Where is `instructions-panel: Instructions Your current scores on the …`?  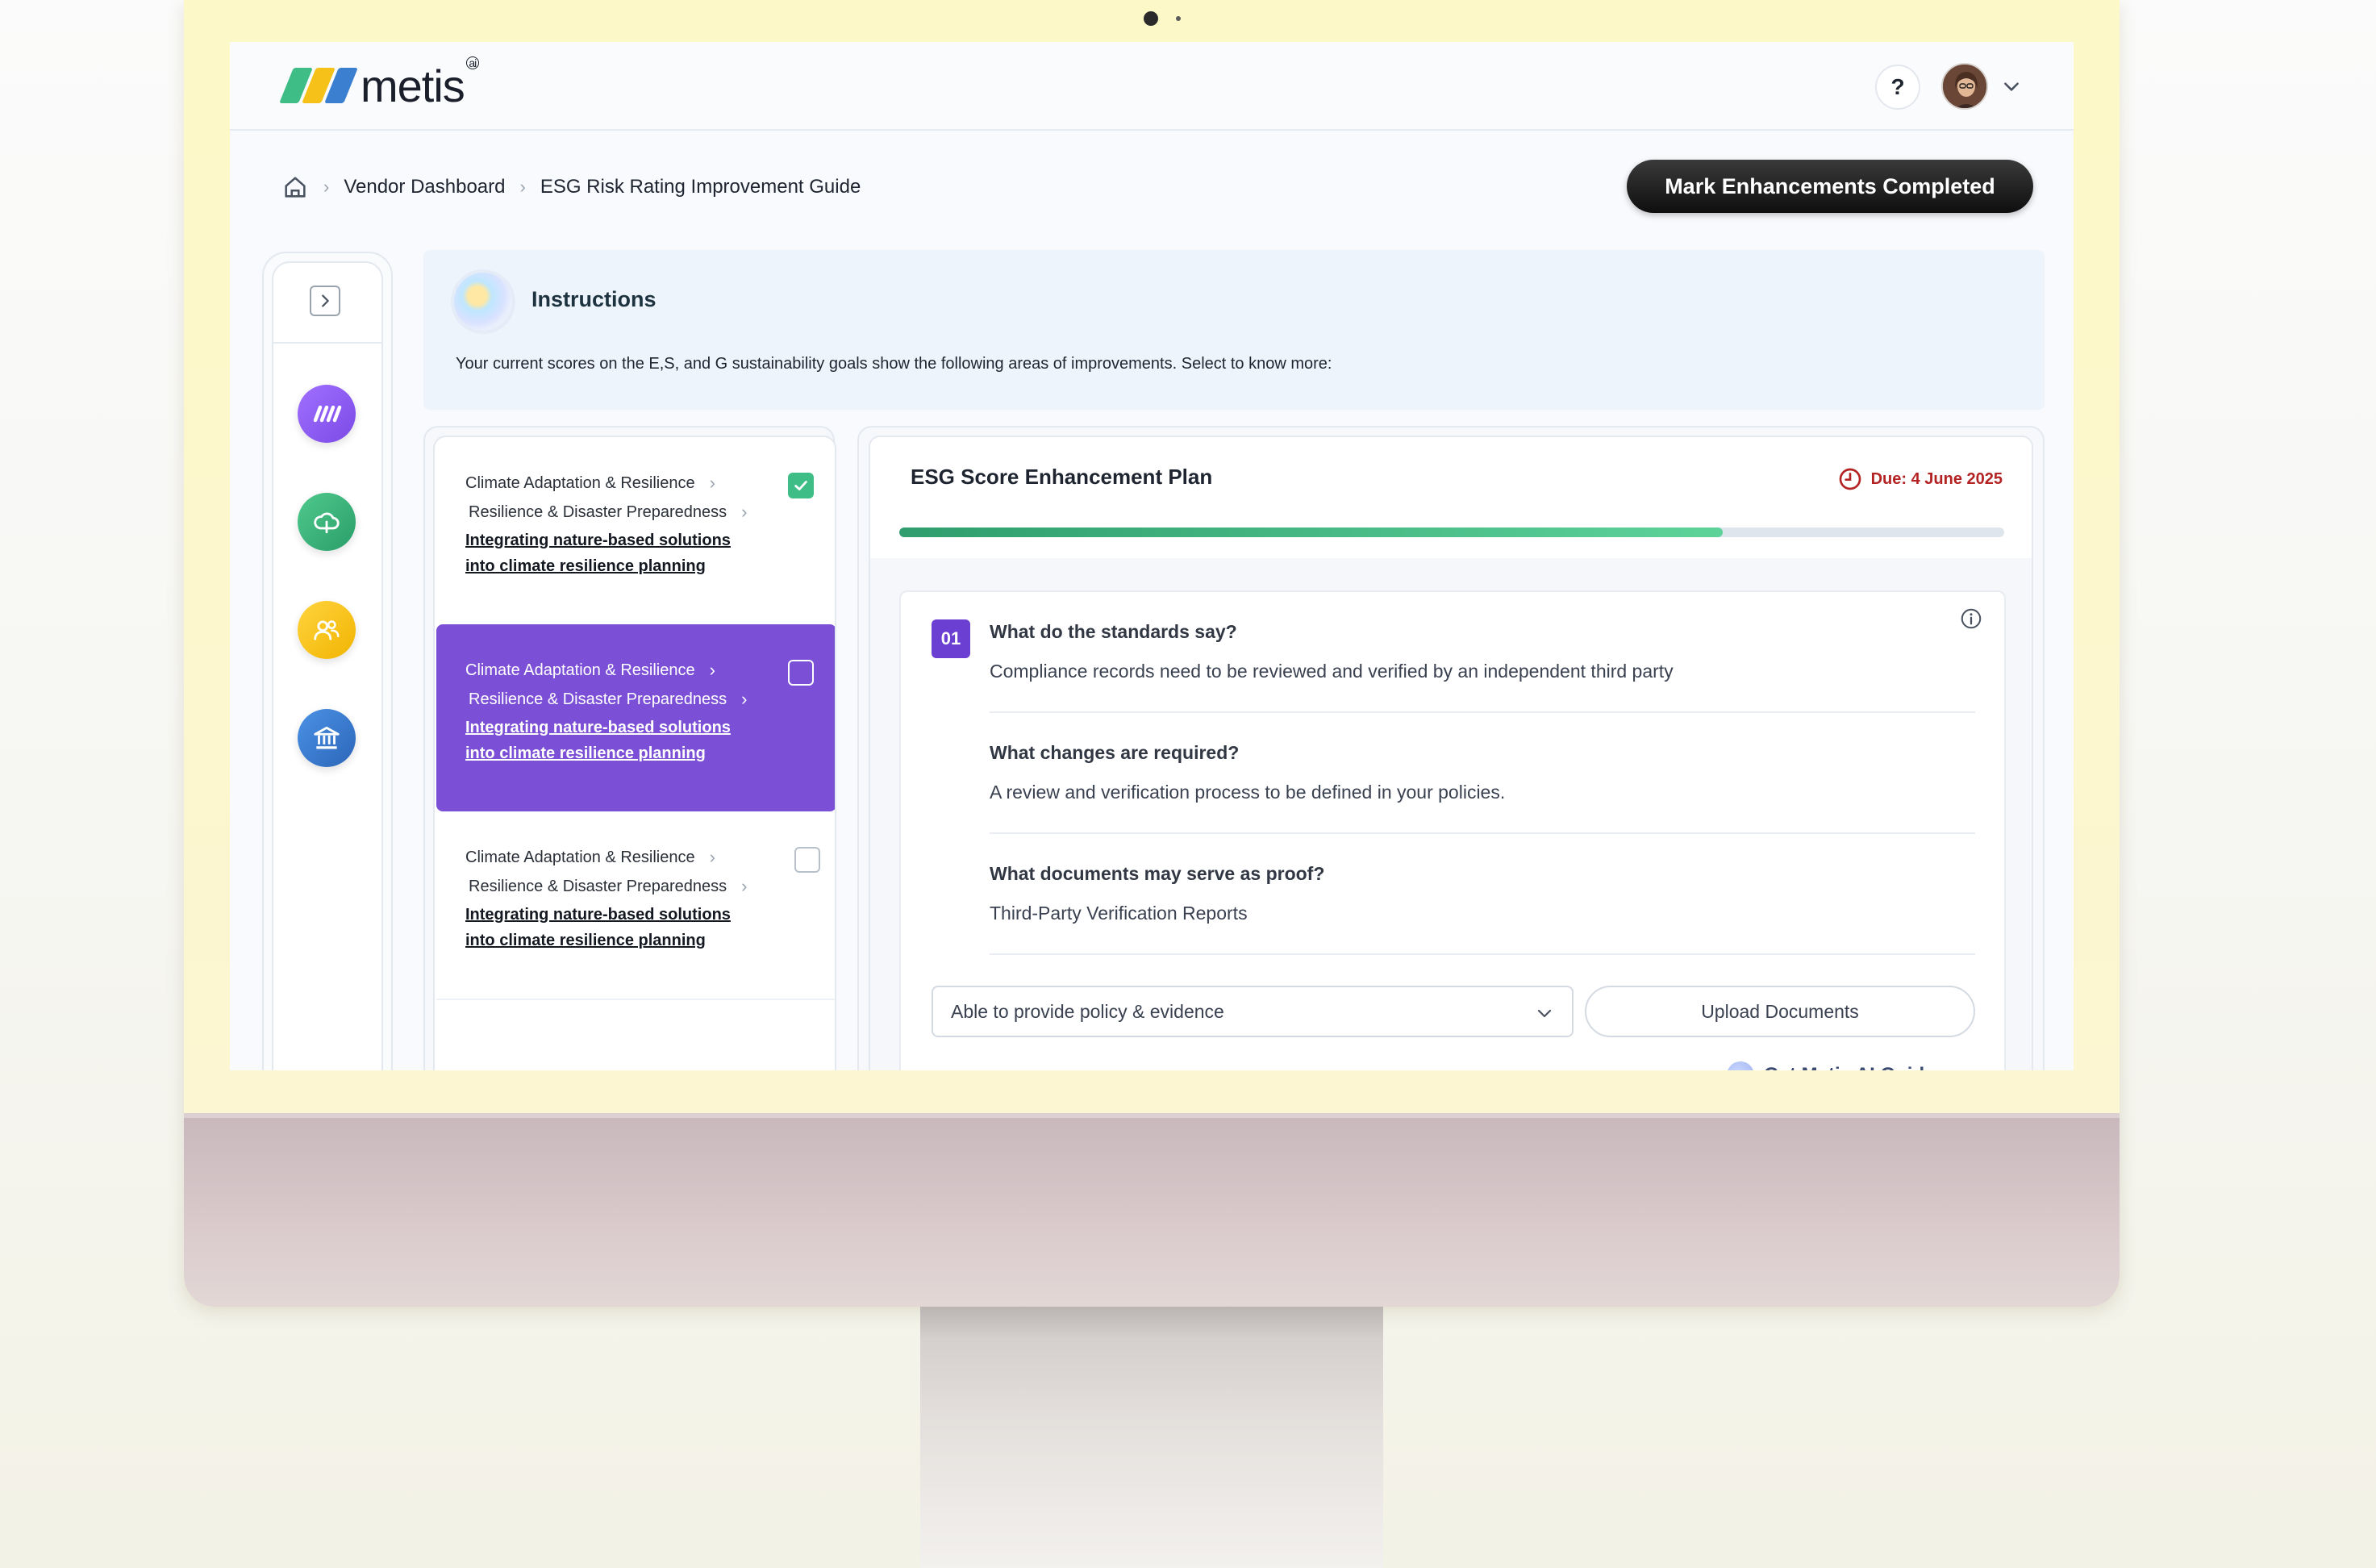 instructions-panel: Instructions Your current scores on the … is located at coordinates (1234, 330).